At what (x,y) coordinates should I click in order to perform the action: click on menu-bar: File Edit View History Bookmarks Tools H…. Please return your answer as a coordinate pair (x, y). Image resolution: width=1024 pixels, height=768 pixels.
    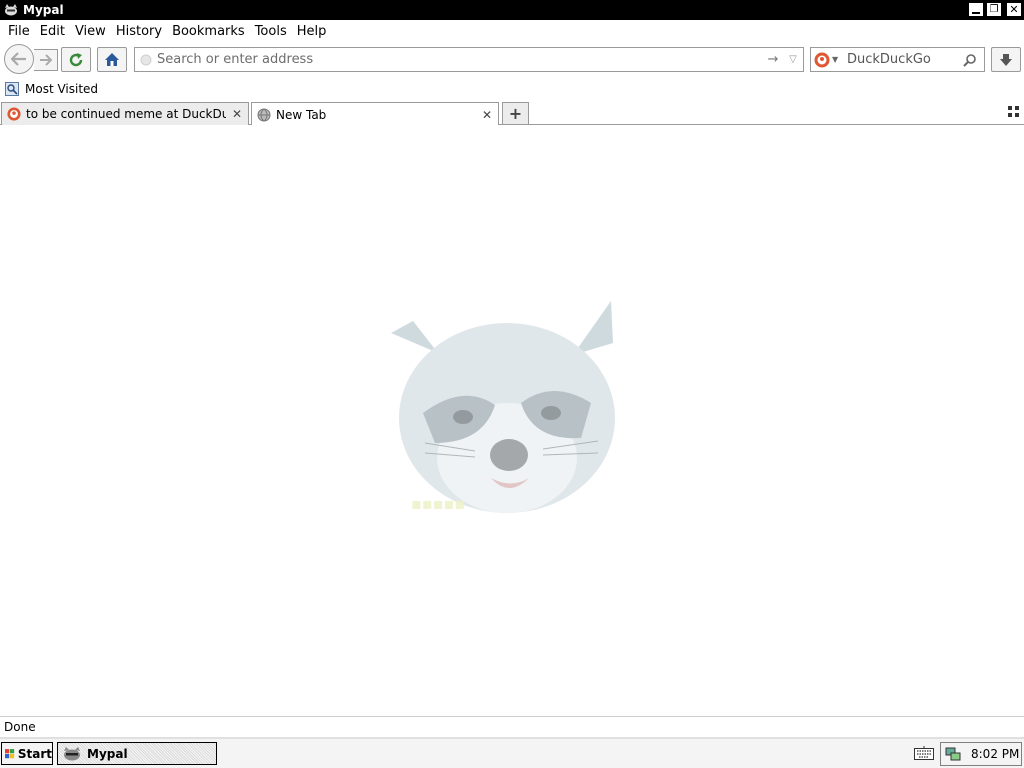
    Looking at the image, I should click on (512, 31).